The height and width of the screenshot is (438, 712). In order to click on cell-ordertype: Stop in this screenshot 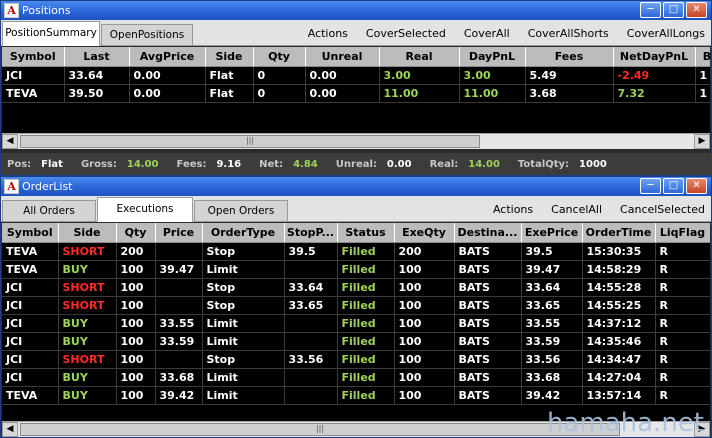, I will do `click(243, 251)`.